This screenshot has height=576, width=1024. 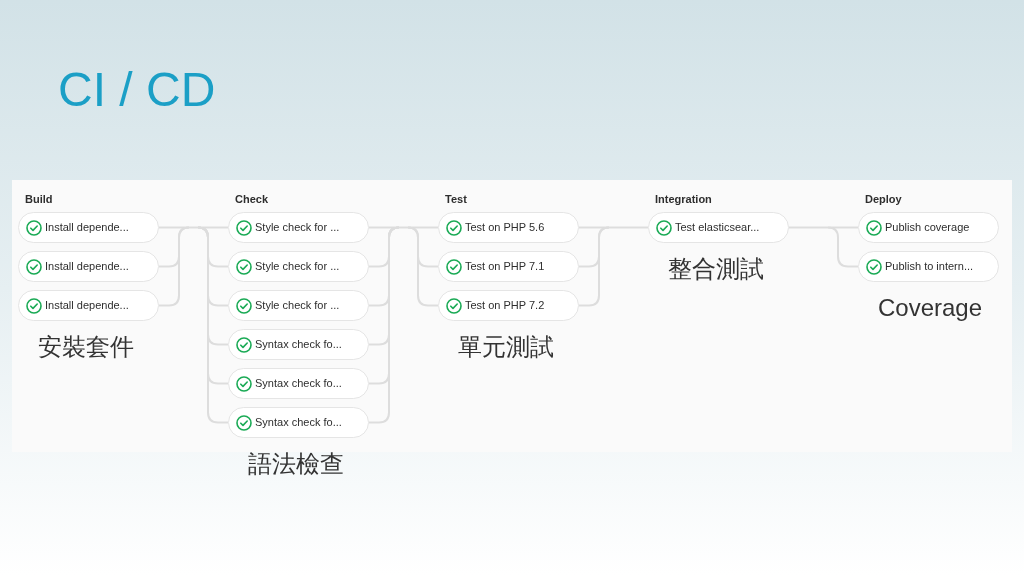 I want to click on annotation-label: 單元測試, so click(x=506, y=347).